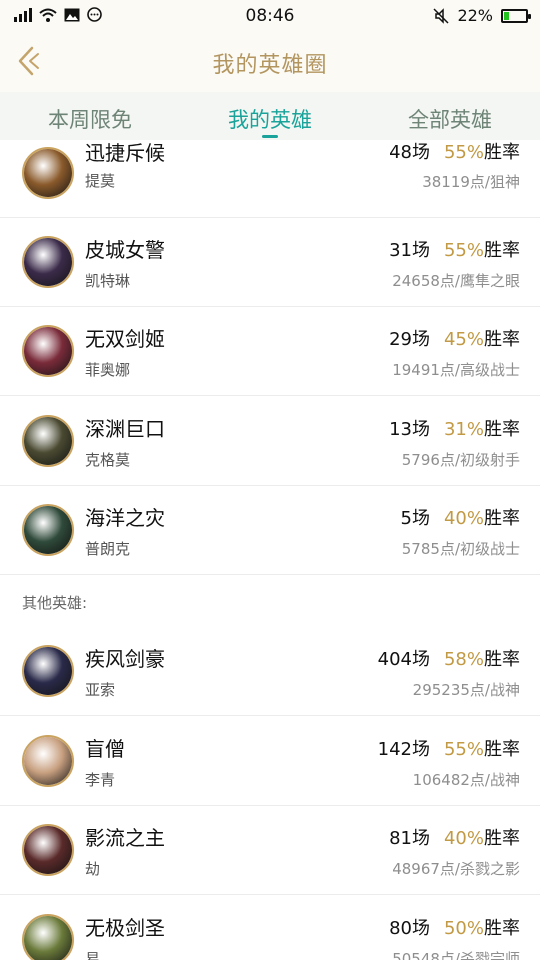  What do you see at coordinates (90, 120) in the screenshot?
I see `tab-label: 本周限免` at bounding box center [90, 120].